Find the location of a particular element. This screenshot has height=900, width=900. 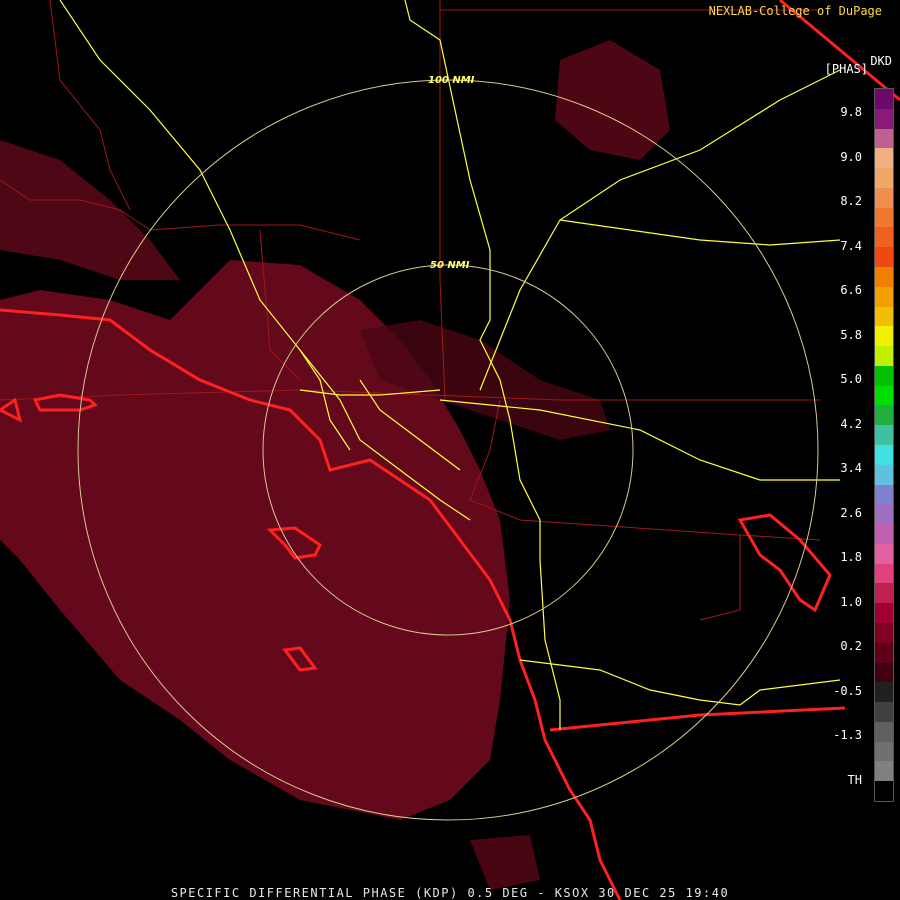

color-scale-tick-label: 6.6 is located at coordinates (851, 290).